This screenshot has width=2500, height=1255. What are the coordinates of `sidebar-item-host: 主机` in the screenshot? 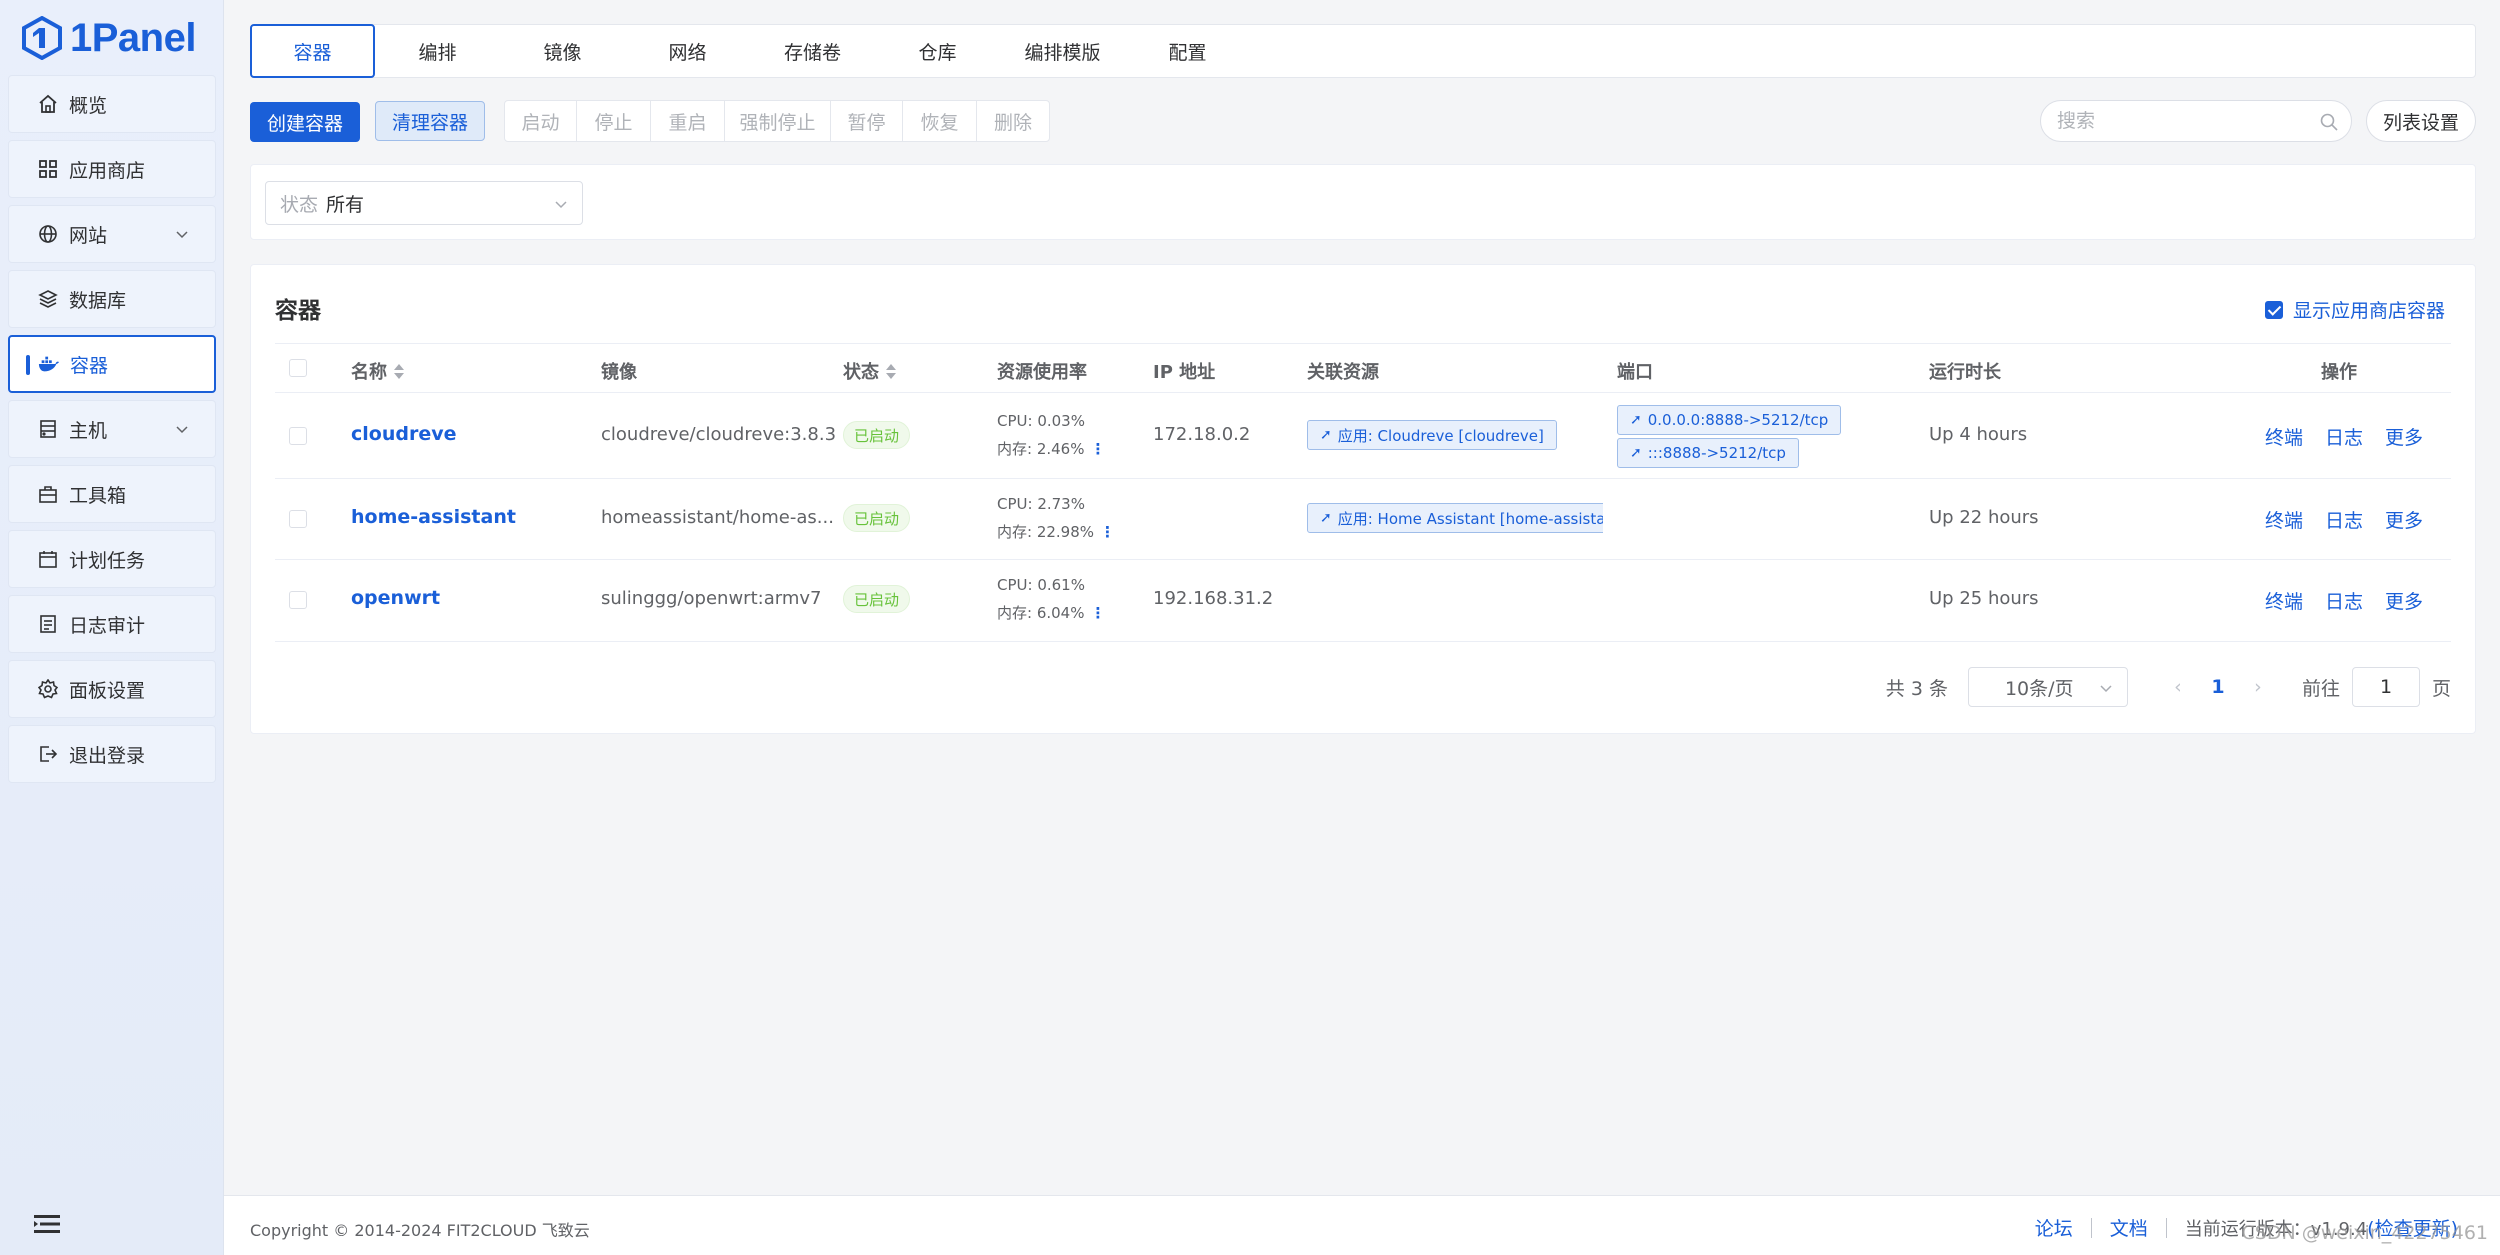 It's located at (112, 429).